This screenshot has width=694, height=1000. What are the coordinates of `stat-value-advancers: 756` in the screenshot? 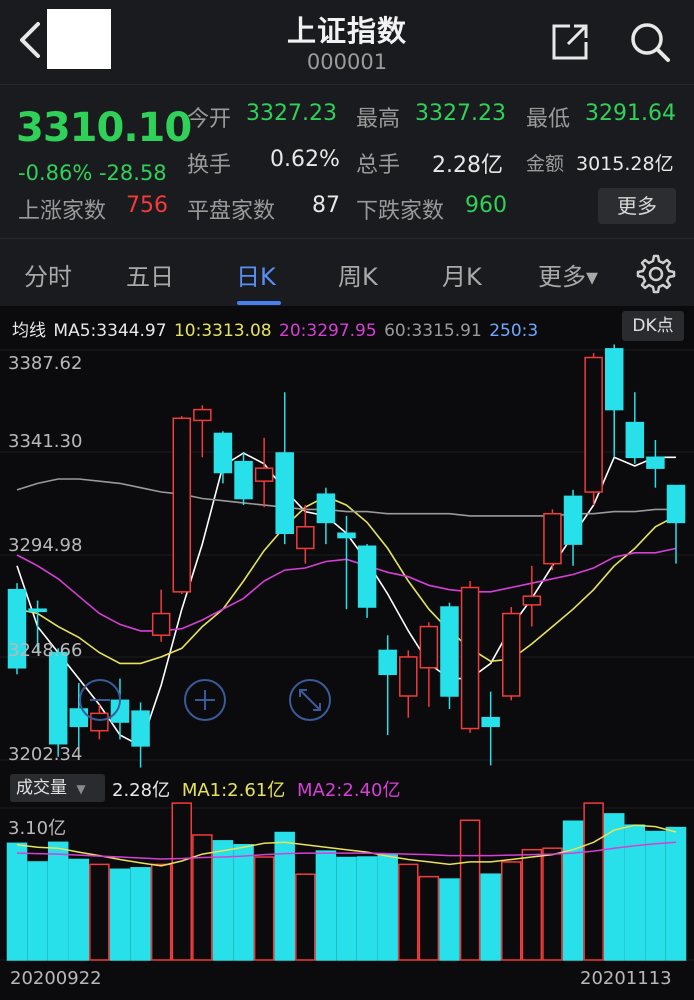 It's located at (147, 205).